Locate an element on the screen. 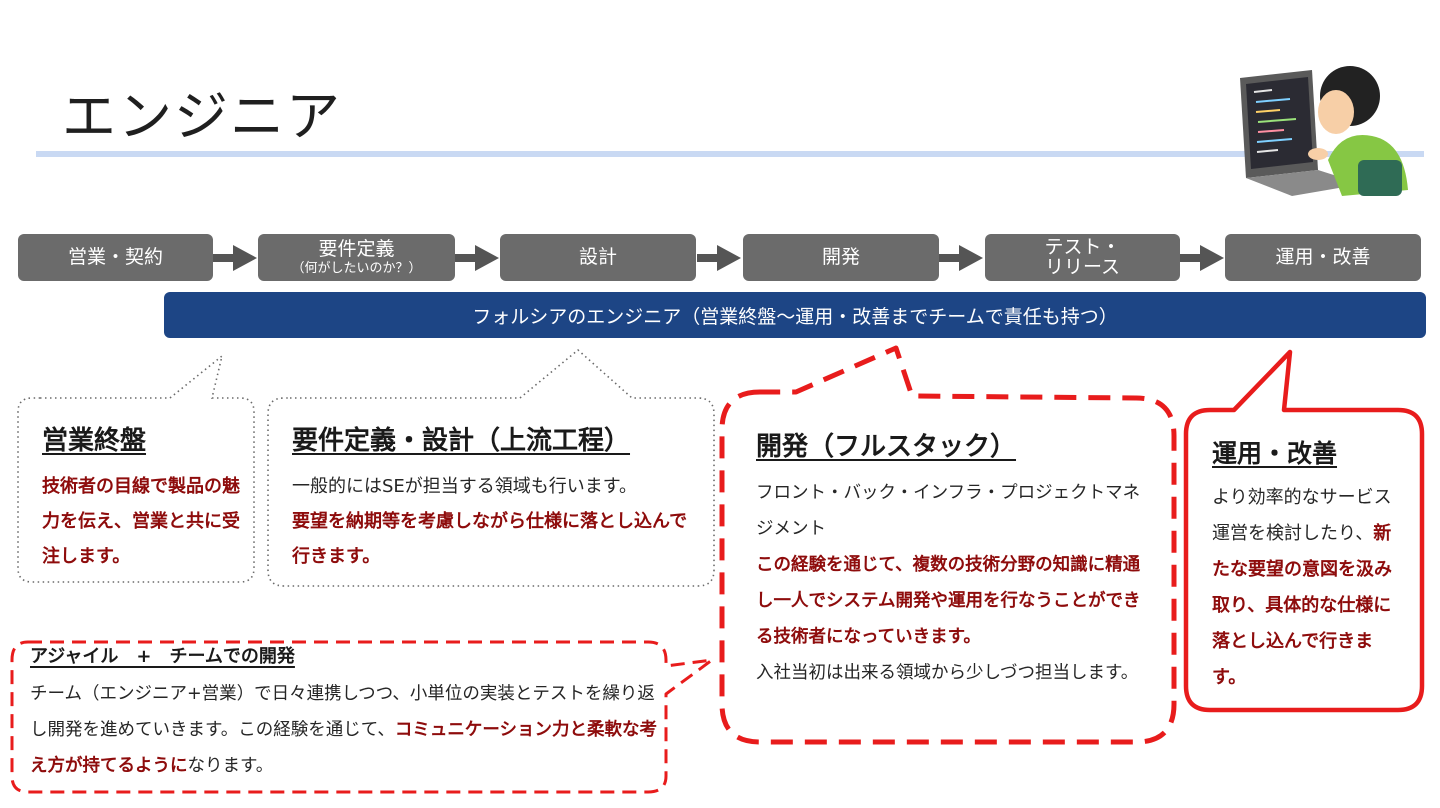 This screenshot has width=1440, height=808. agile-callout-body-end: なります。 is located at coordinates (230, 766).